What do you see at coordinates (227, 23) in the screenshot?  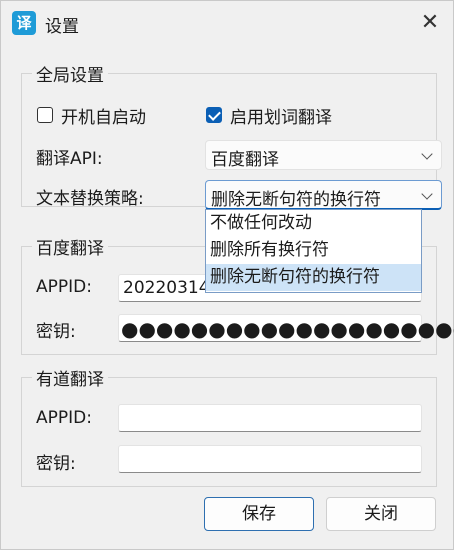 I see `title-bar: 译 设置 ✕` at bounding box center [227, 23].